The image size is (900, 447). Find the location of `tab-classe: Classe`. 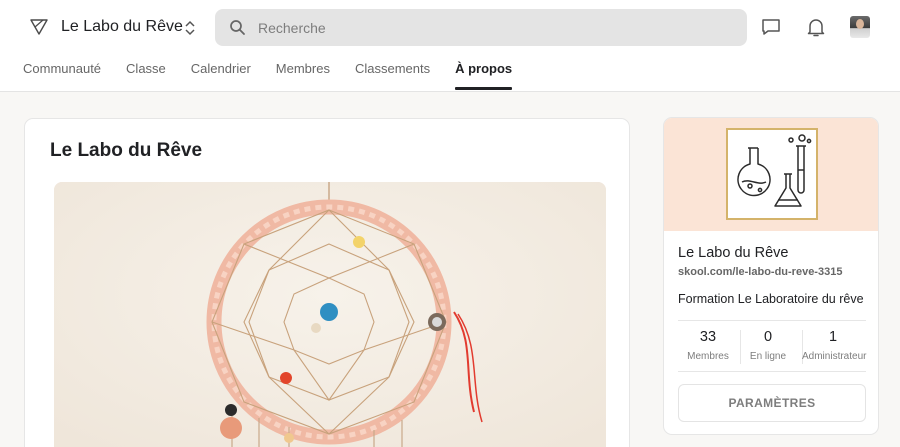

tab-classe: Classe is located at coordinates (146, 75).